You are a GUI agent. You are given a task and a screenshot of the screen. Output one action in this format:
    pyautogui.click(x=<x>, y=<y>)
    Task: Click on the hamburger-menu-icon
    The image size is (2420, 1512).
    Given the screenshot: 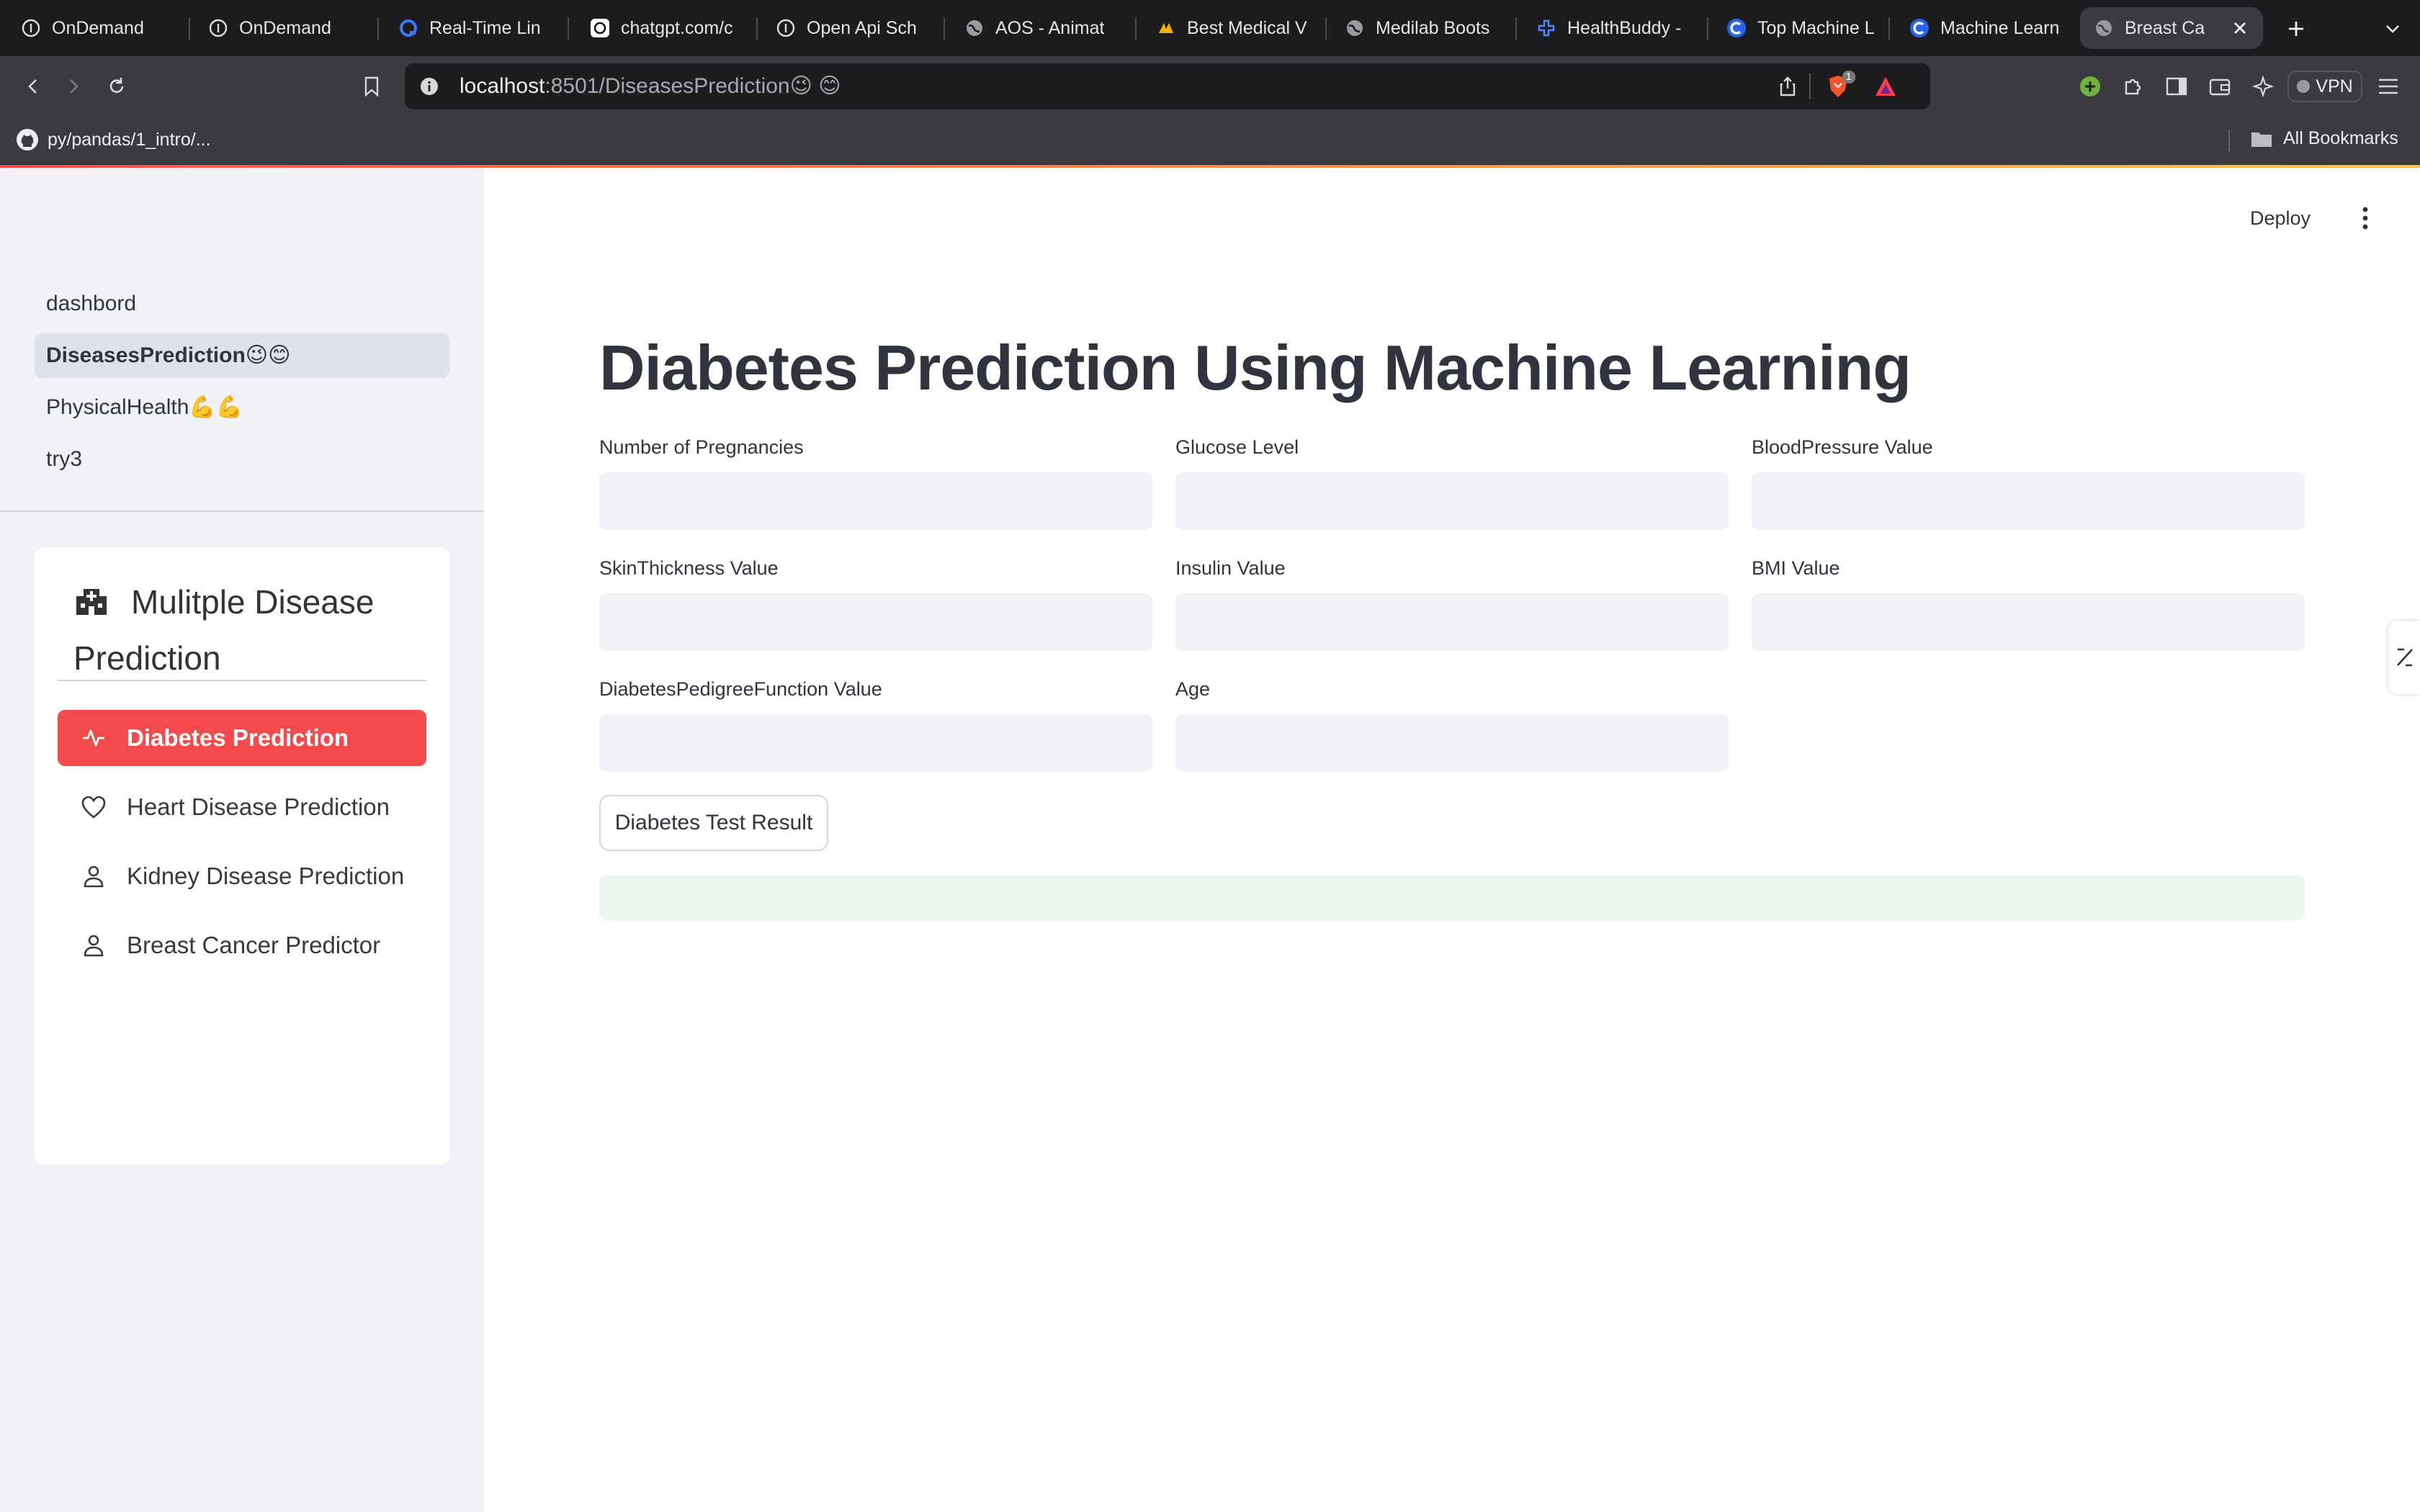 What is the action you would take?
    pyautogui.click(x=2388, y=86)
    